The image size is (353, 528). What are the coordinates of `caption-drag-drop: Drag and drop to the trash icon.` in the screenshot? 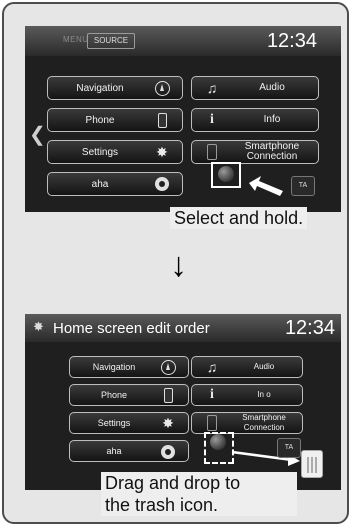 It's located at (199, 494).